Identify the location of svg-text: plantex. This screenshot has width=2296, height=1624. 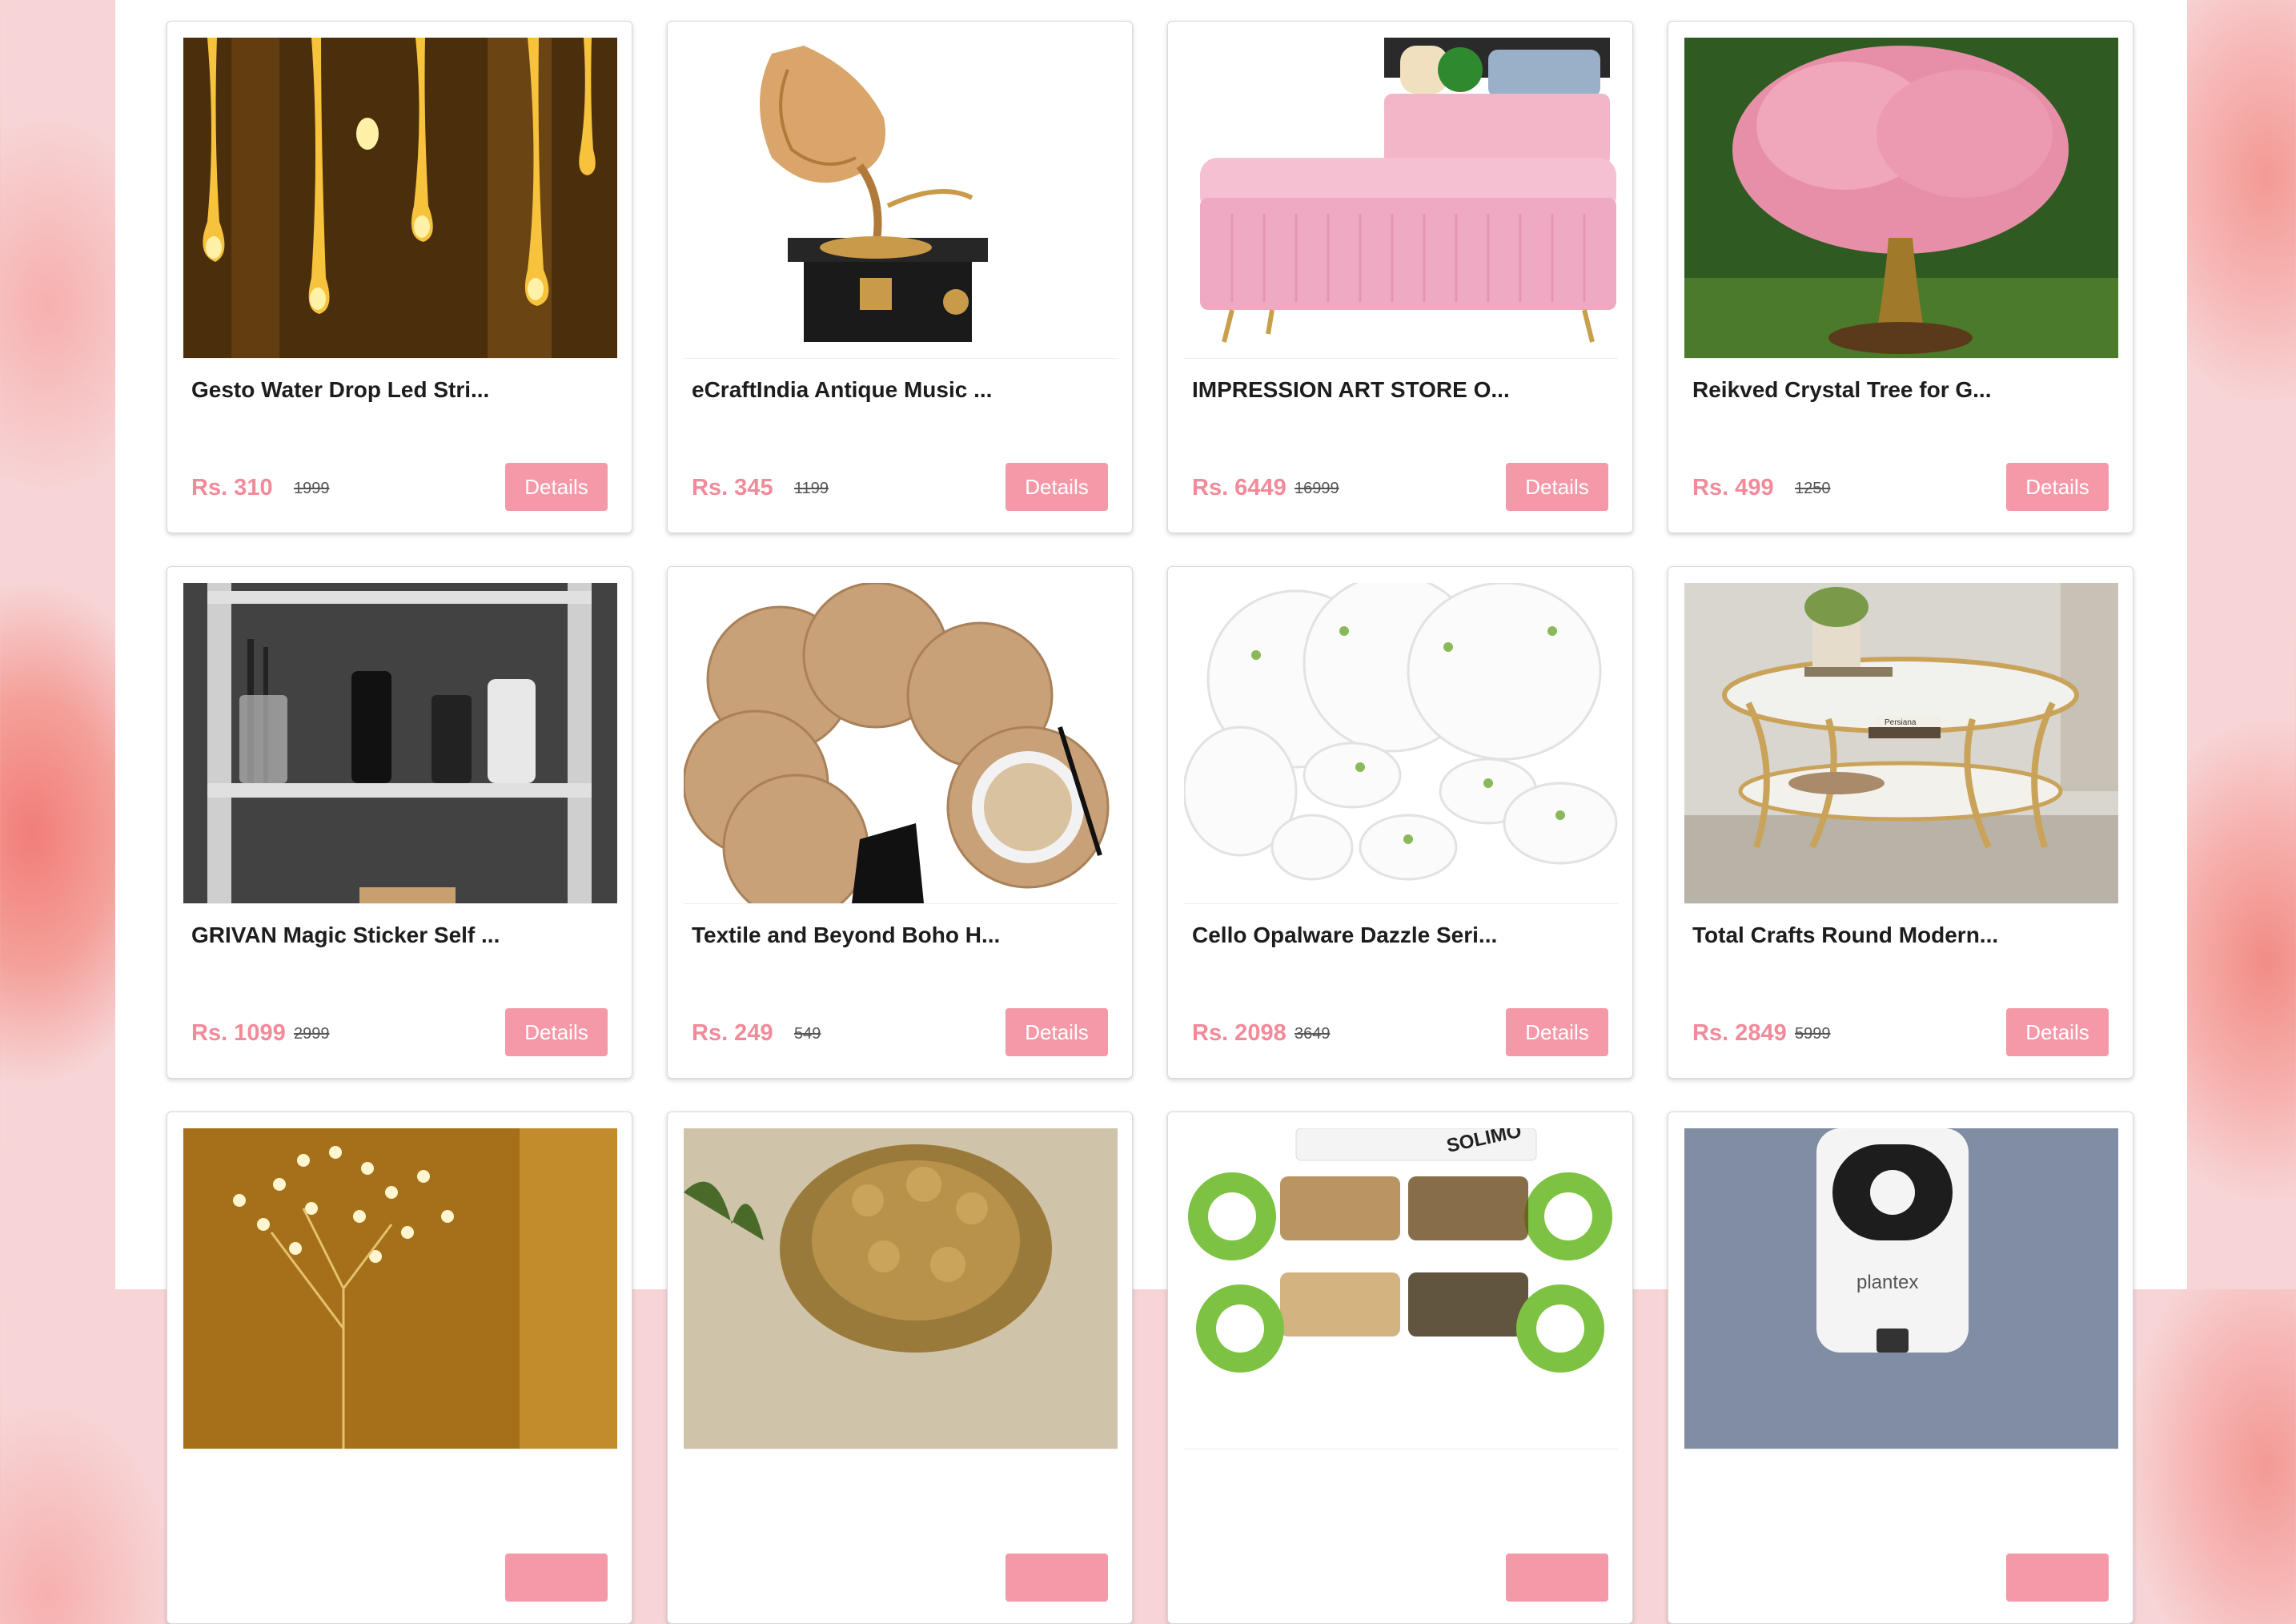
(1887, 1282).